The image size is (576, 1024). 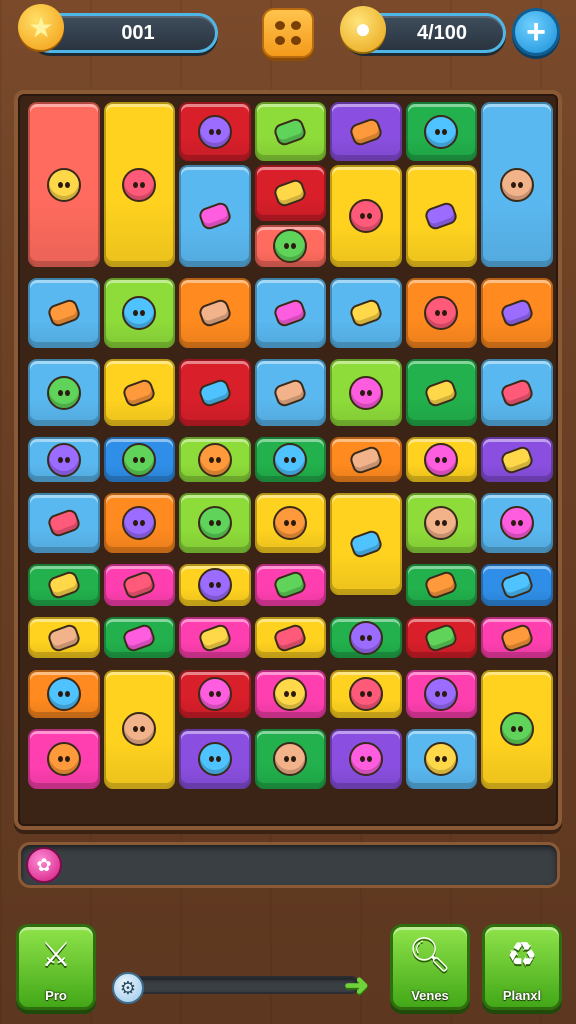 What do you see at coordinates (56, 995) in the screenshot?
I see `pro-button-label: Pro` at bounding box center [56, 995].